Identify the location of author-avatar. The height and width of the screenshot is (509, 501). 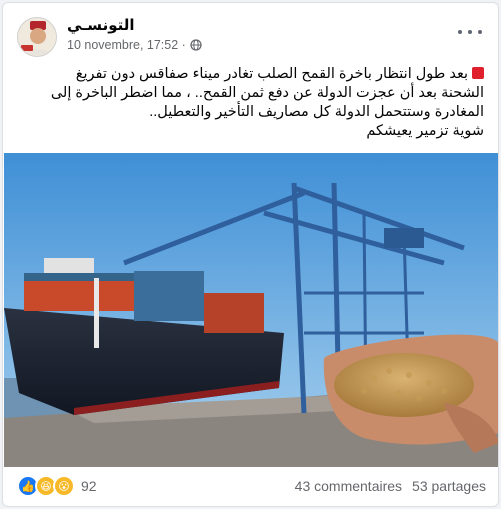
(37, 37).